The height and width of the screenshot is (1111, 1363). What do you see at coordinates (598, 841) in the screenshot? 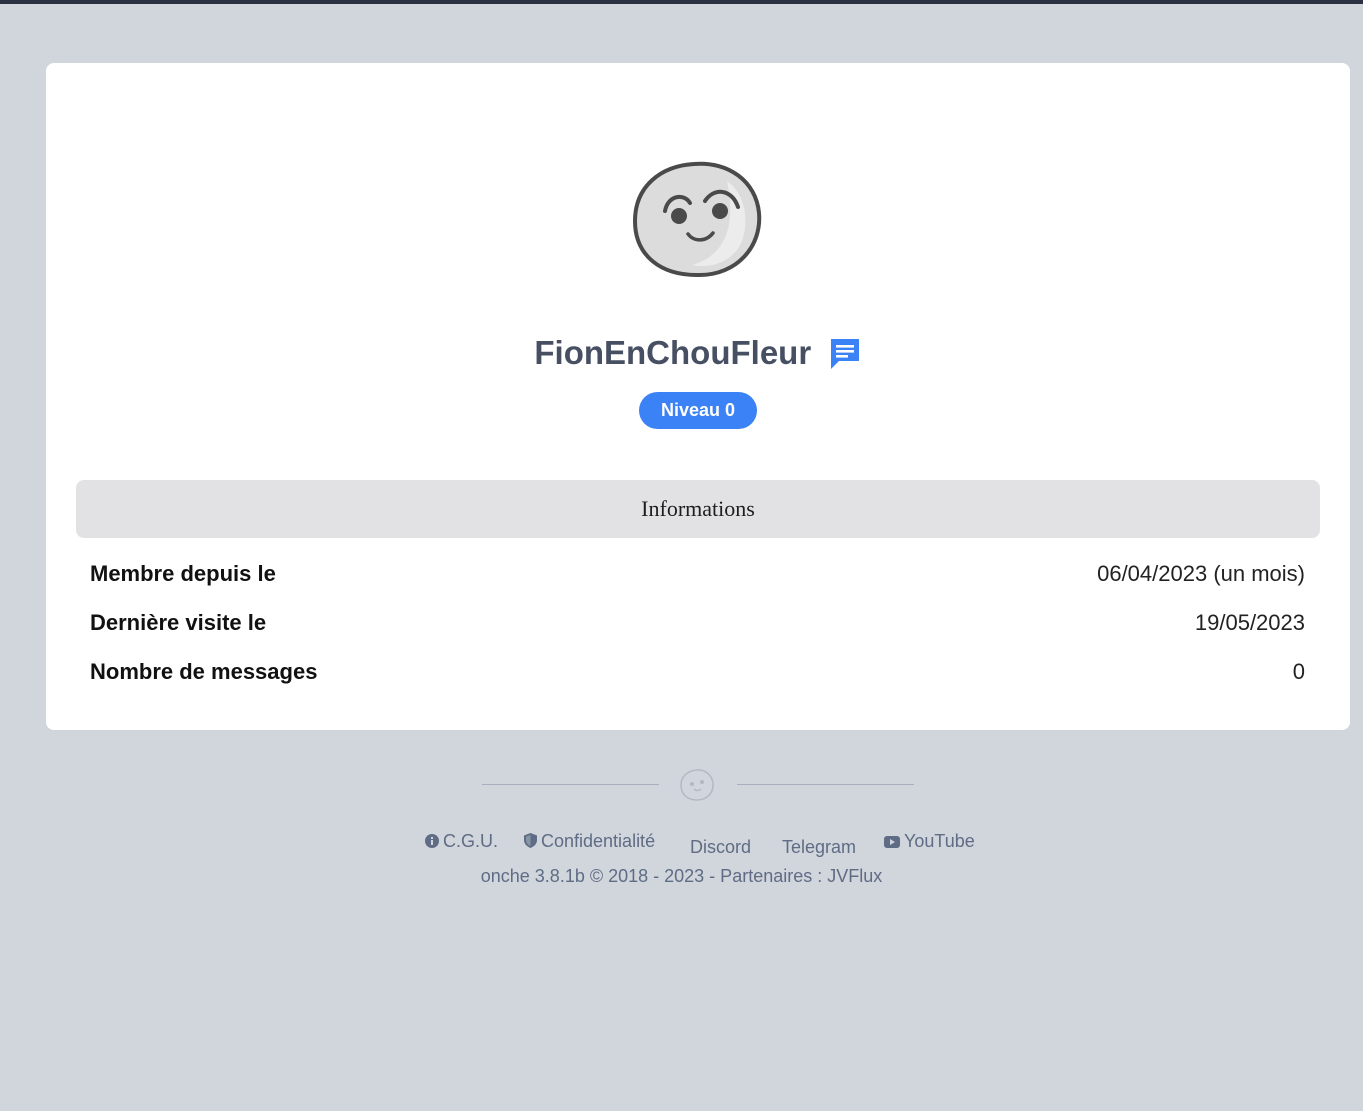
I see `footer-link-label: Confidentialité` at bounding box center [598, 841].